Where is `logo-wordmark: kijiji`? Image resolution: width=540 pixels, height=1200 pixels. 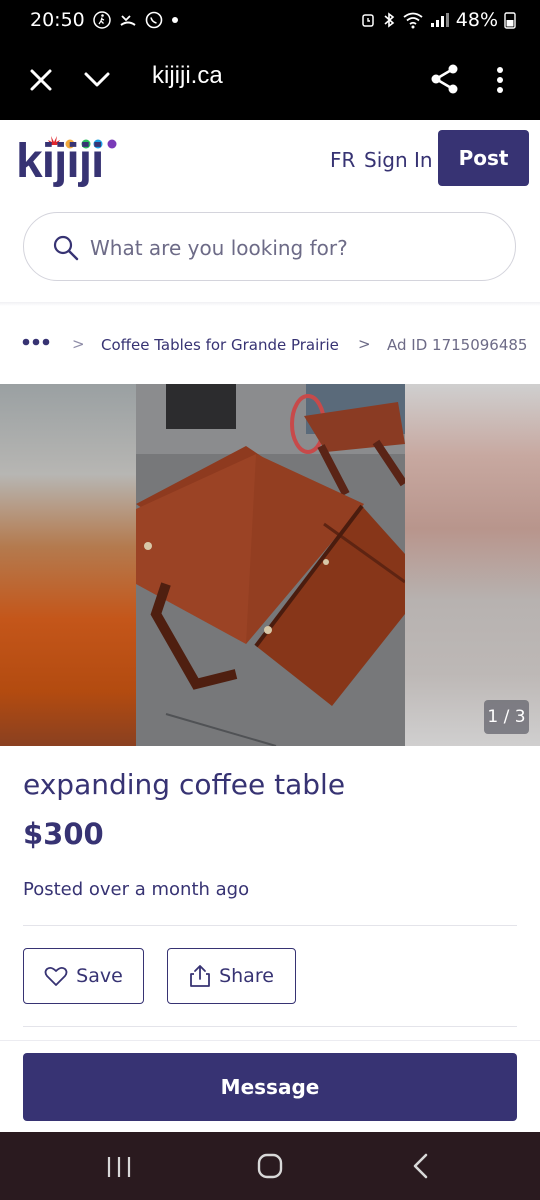 logo-wordmark: kijiji is located at coordinates (60, 161).